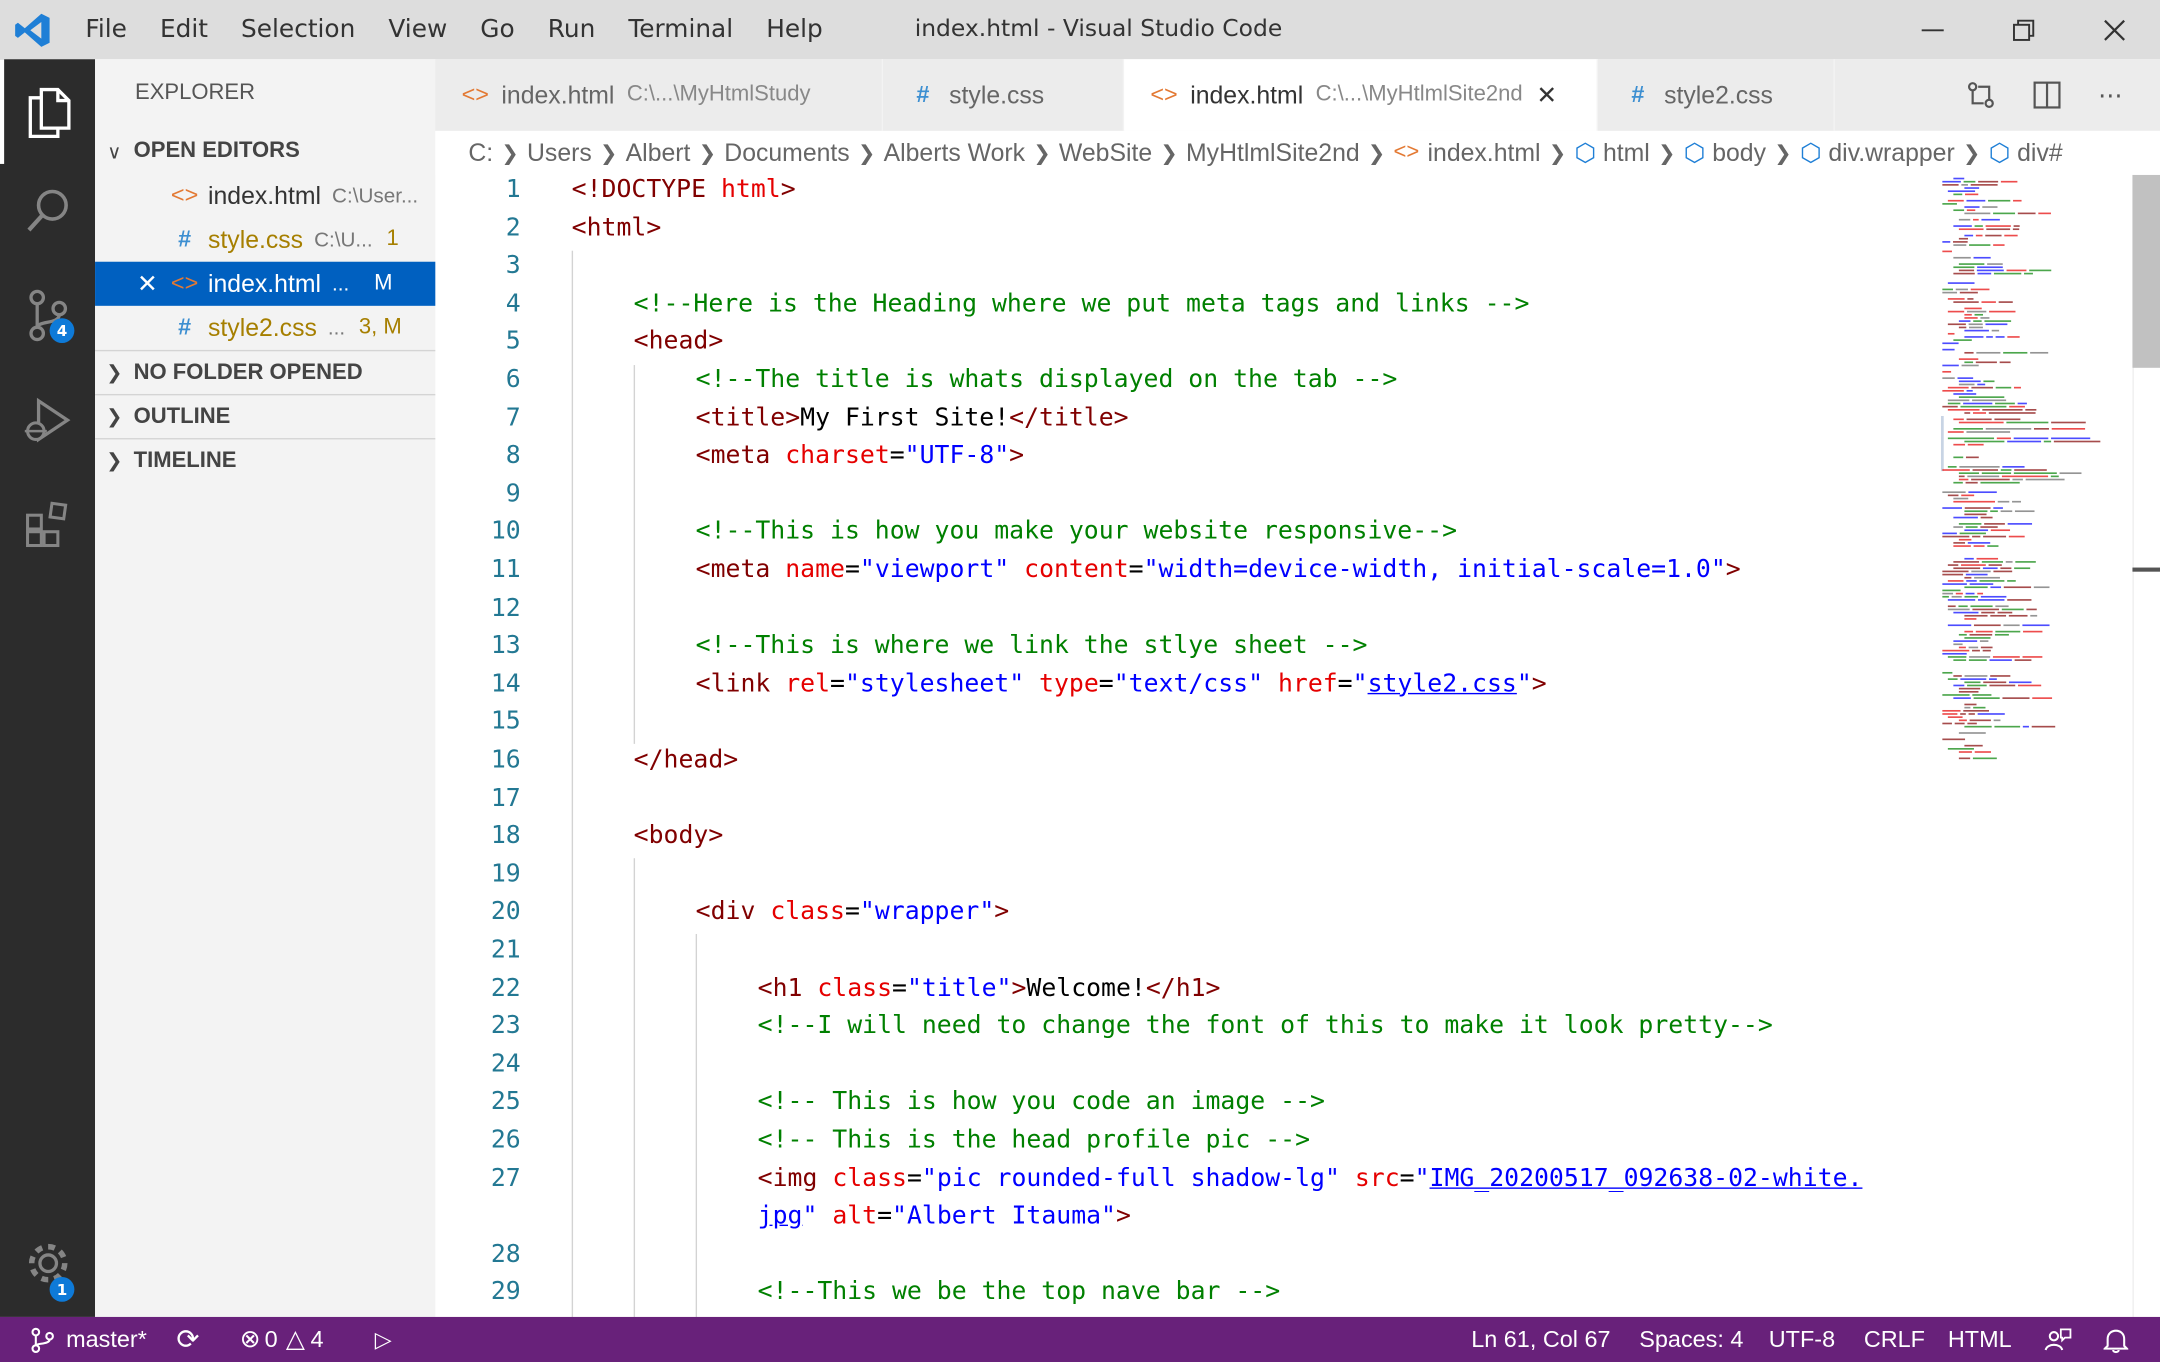 The width and height of the screenshot is (2160, 1362). I want to click on minimize-button, so click(1932, 29).